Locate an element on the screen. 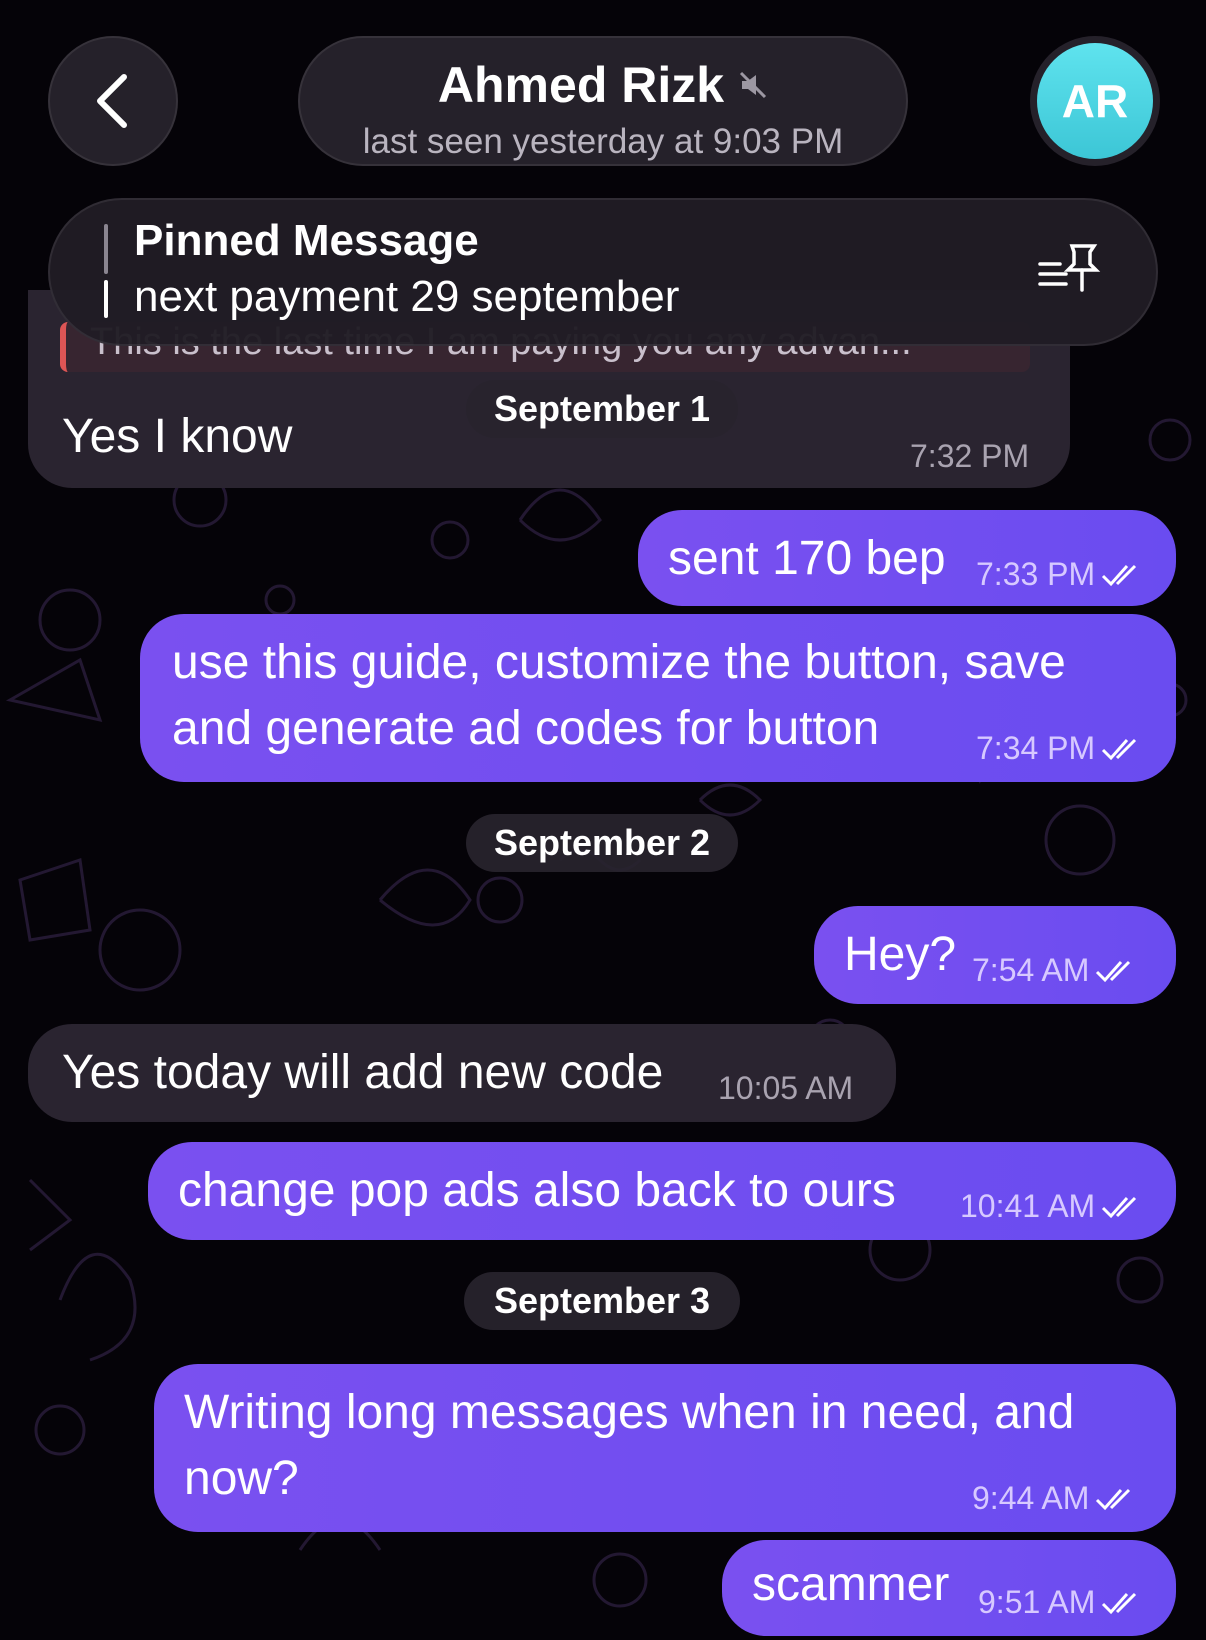  date-separator: September 2 is located at coordinates (602, 843).